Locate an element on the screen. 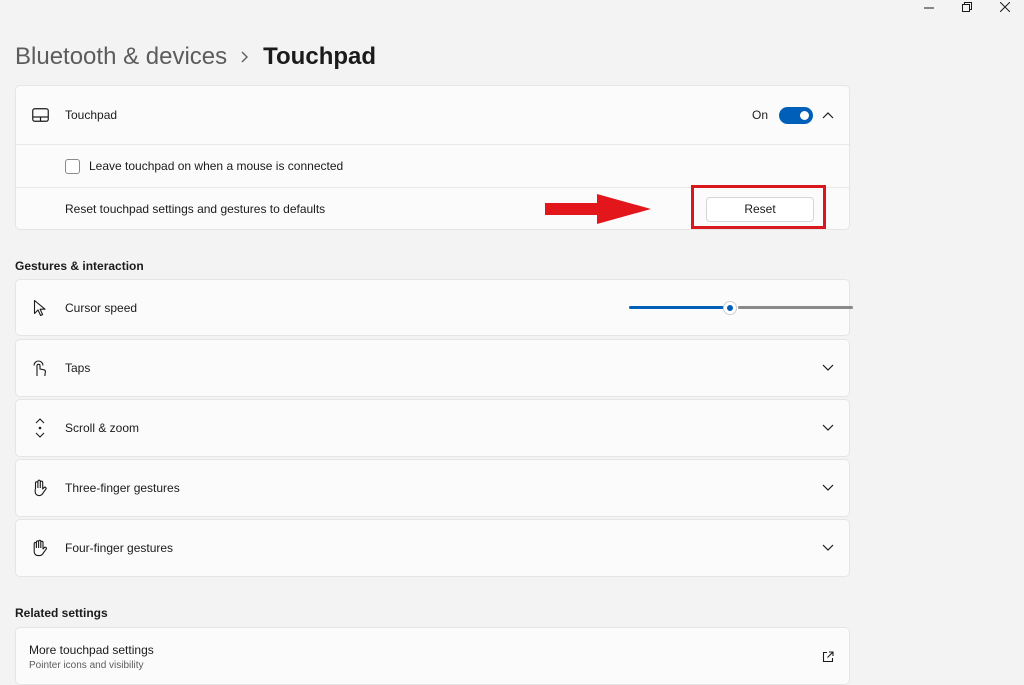 The height and width of the screenshot is (685, 1024). four-finger-row: Four-finger gestures is located at coordinates (432, 548).